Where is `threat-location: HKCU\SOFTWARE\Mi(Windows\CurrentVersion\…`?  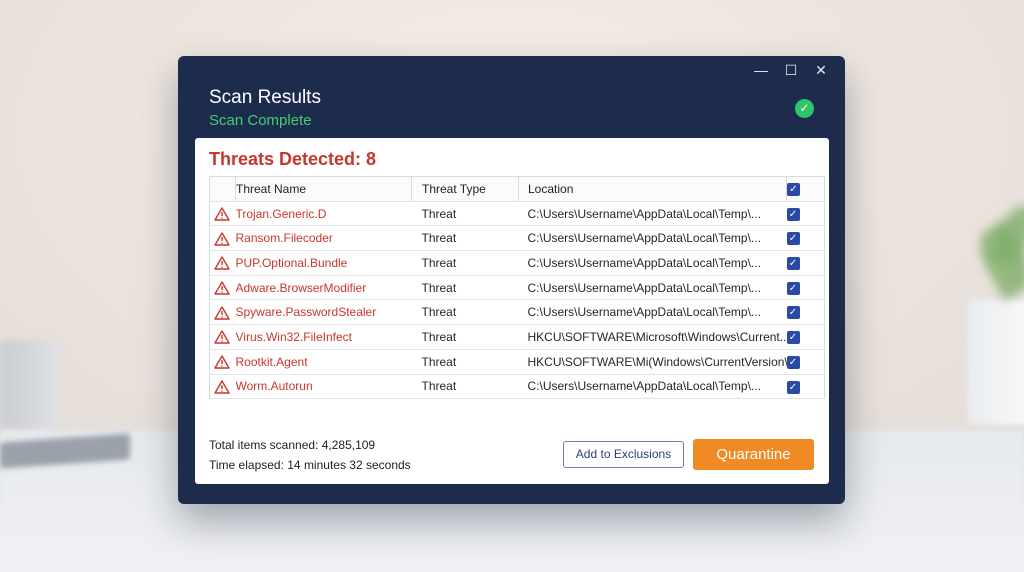
threat-location: HKCU\SOFTWARE\Mi(Windows\CurrentVersion\… is located at coordinates (652, 362).